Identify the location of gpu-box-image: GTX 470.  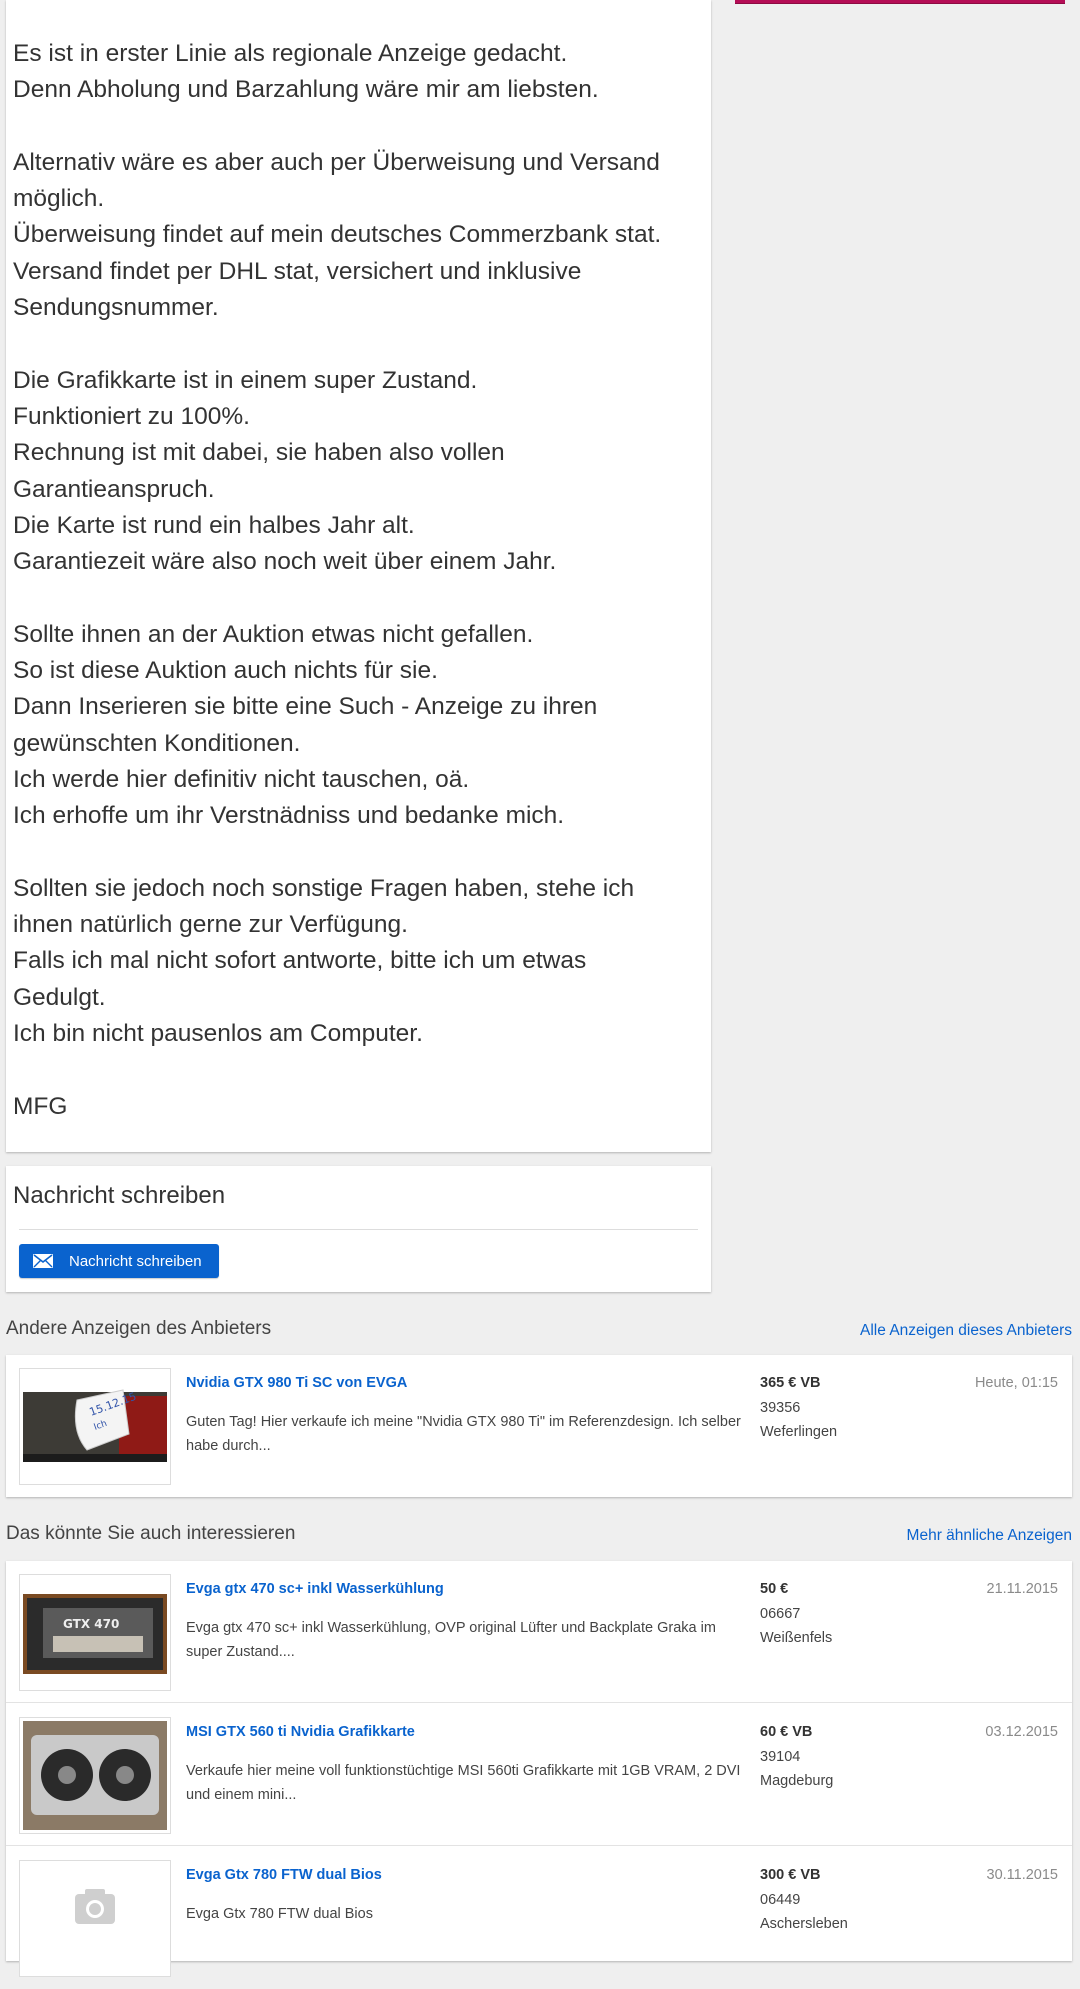
(95, 1632).